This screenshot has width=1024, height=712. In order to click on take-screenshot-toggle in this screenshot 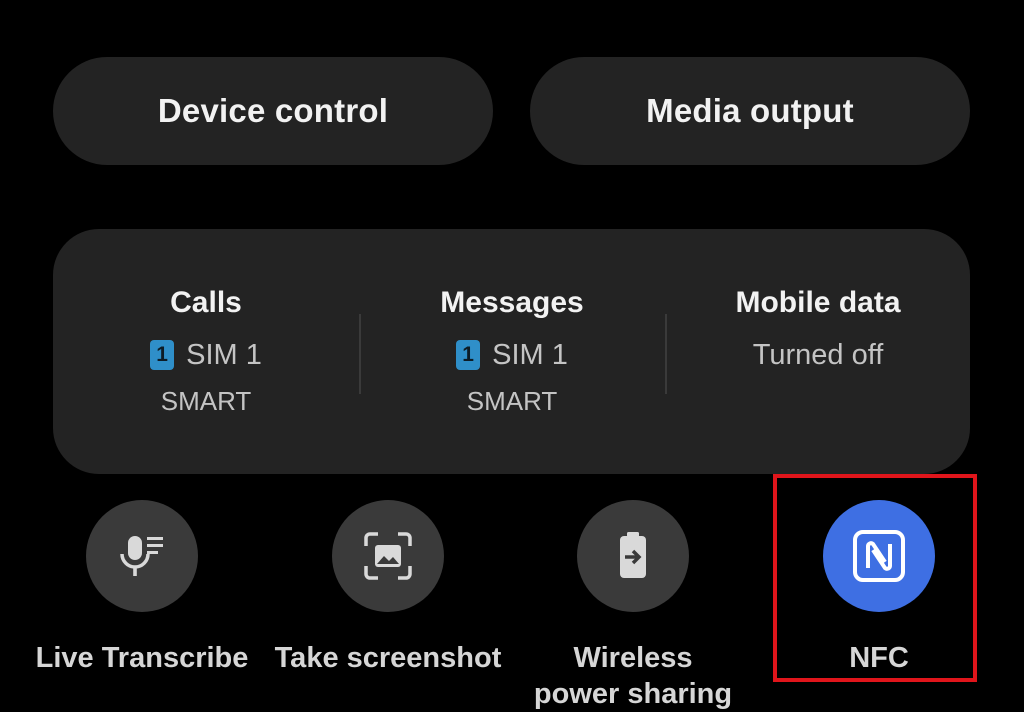, I will do `click(388, 556)`.